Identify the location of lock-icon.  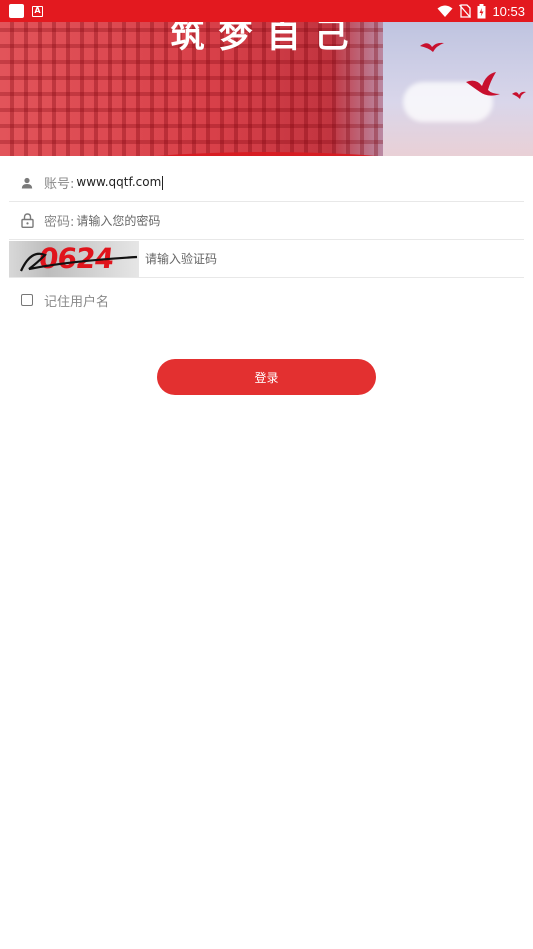
(27, 221).